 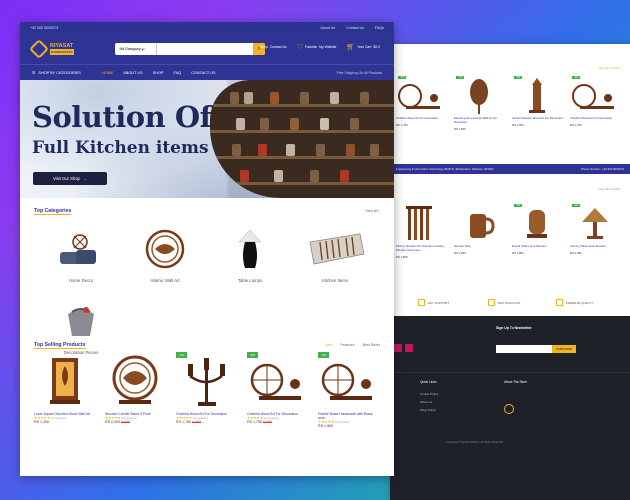 What do you see at coordinates (379, 28) in the screenshot?
I see `faq-link: FAQs` at bounding box center [379, 28].